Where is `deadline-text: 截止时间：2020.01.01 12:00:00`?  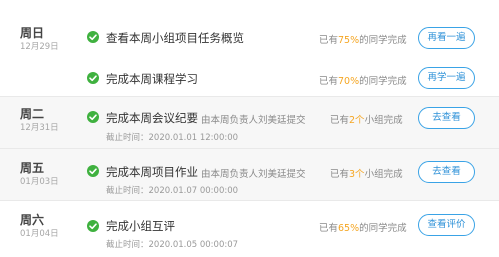 deadline-text: 截止时间：2020.01.01 12:00:00 is located at coordinates (172, 138).